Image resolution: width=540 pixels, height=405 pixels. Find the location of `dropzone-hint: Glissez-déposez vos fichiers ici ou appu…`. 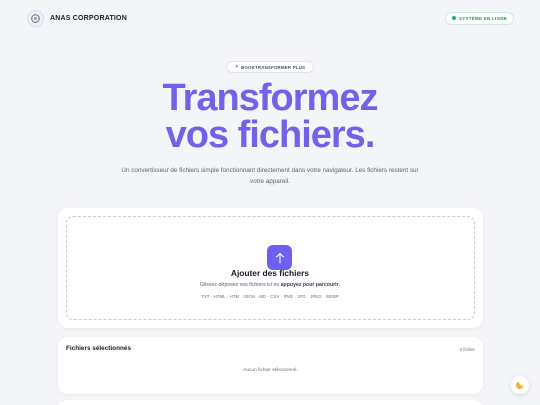

dropzone-hint: Glissez-déposez vos fichiers ici ou appu… is located at coordinates (270, 285).